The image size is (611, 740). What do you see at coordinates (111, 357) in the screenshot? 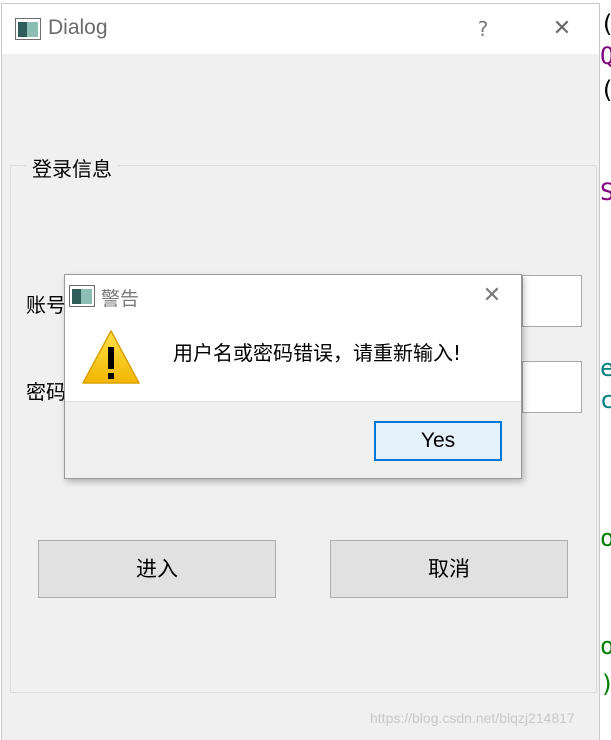
I see `warning-icon` at bounding box center [111, 357].